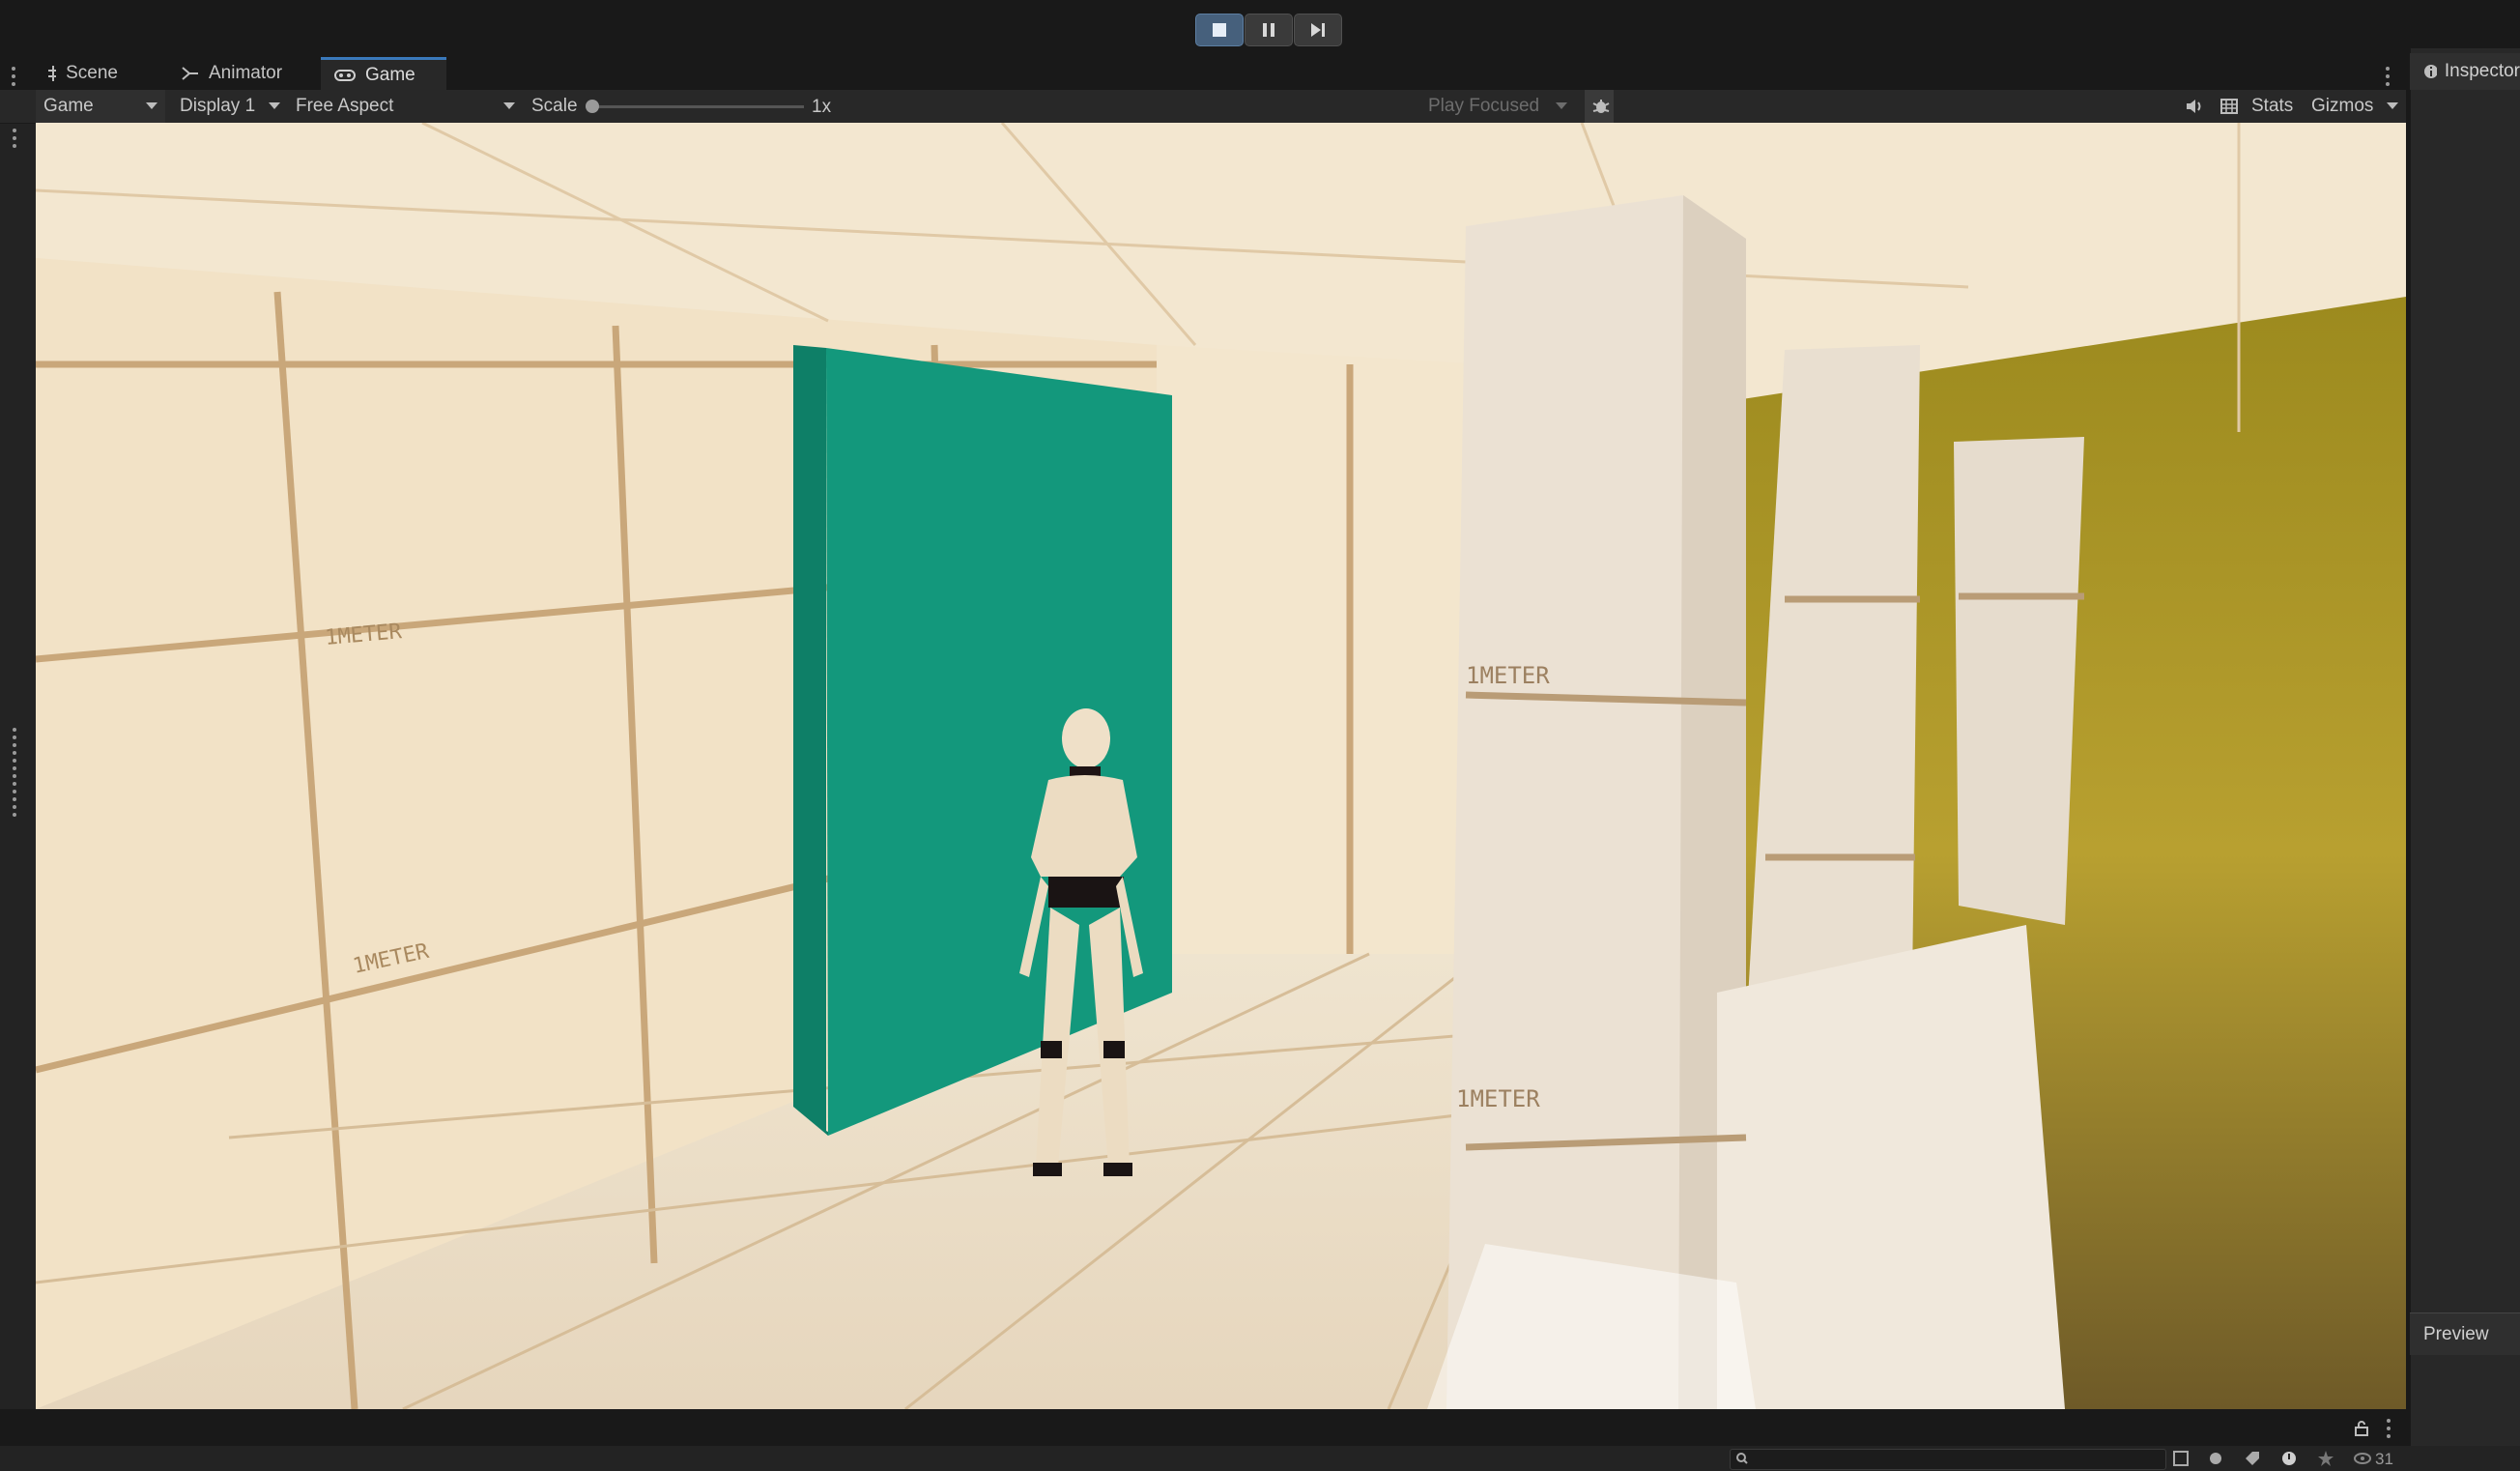 The width and height of the screenshot is (2520, 1471). I want to click on scale-slider-handle, so click(592, 107).